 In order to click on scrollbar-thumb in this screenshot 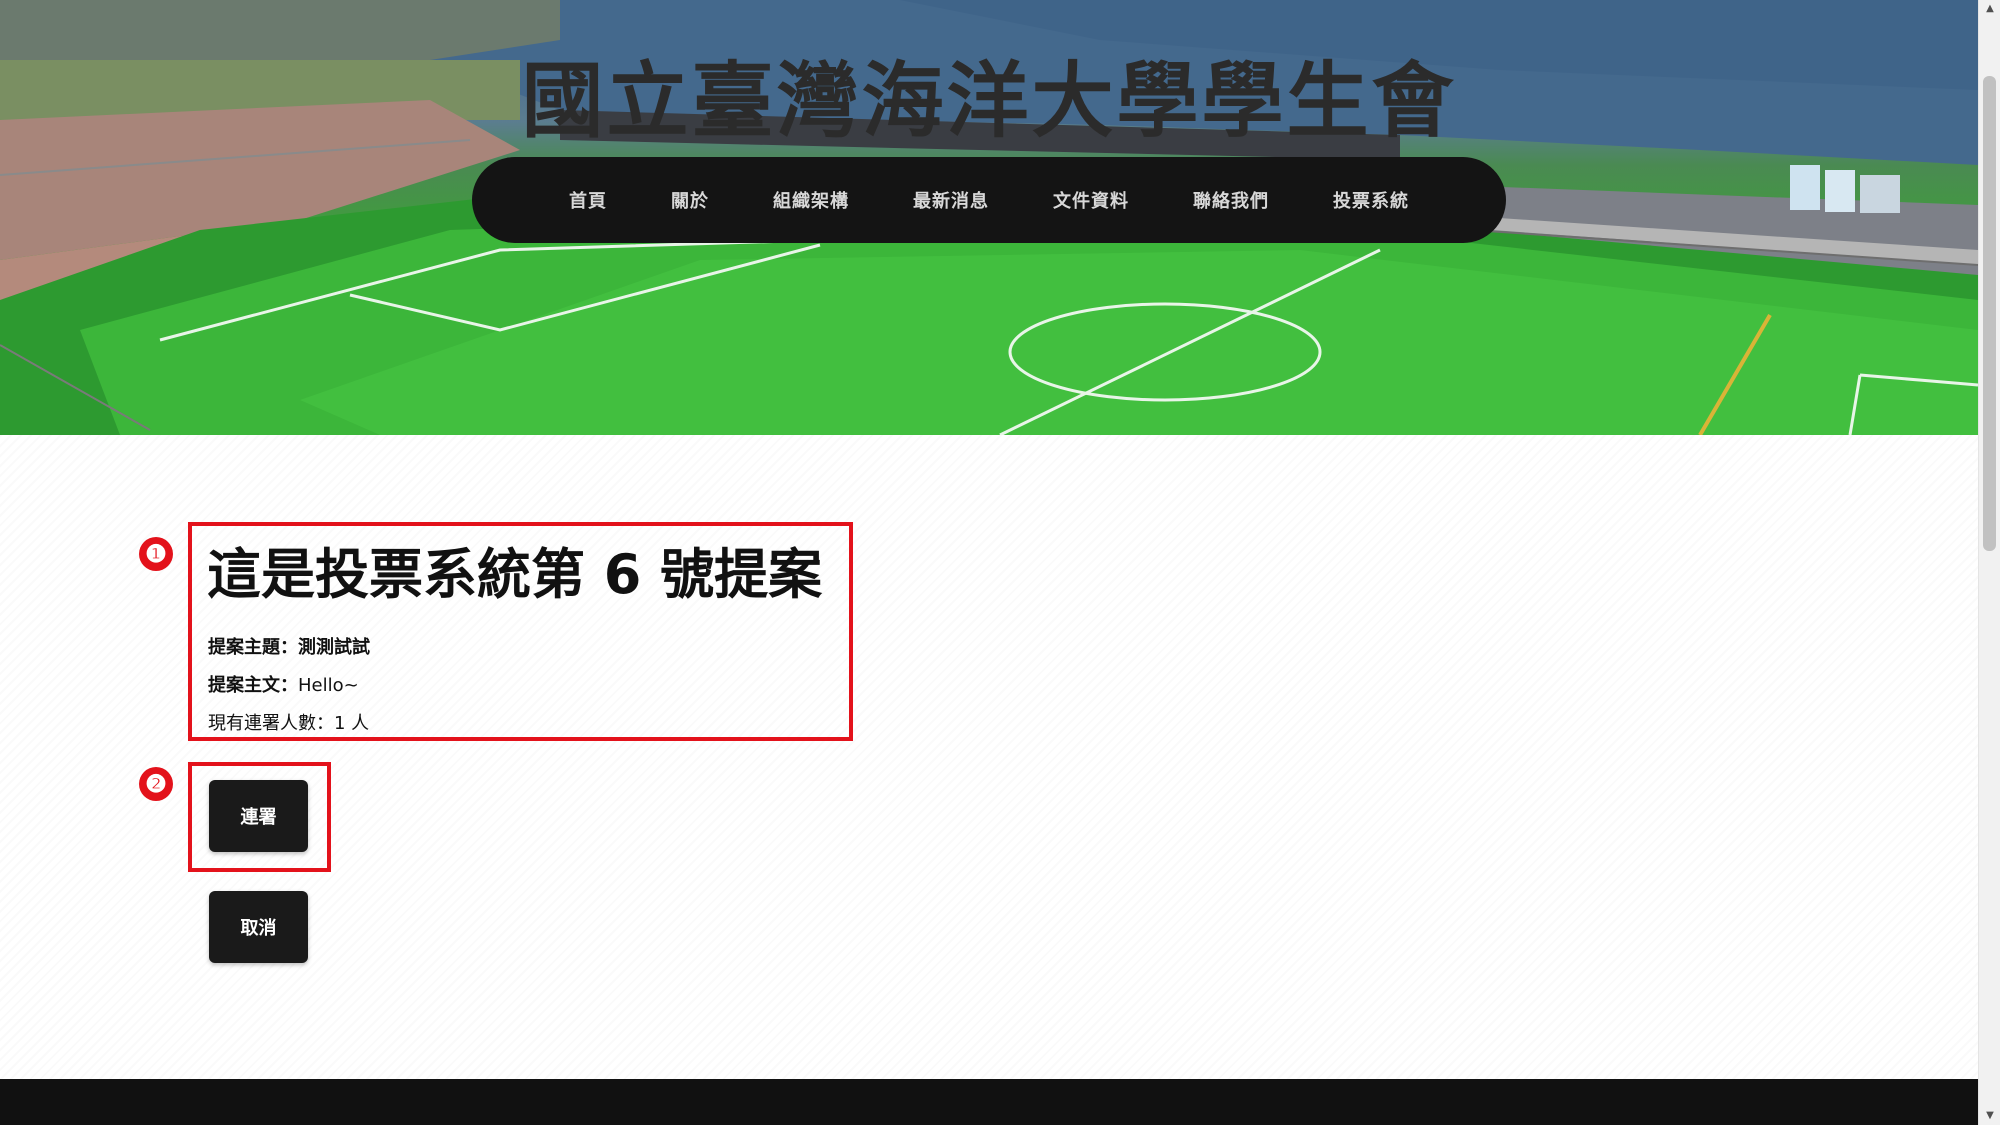, I will do `click(1989, 313)`.